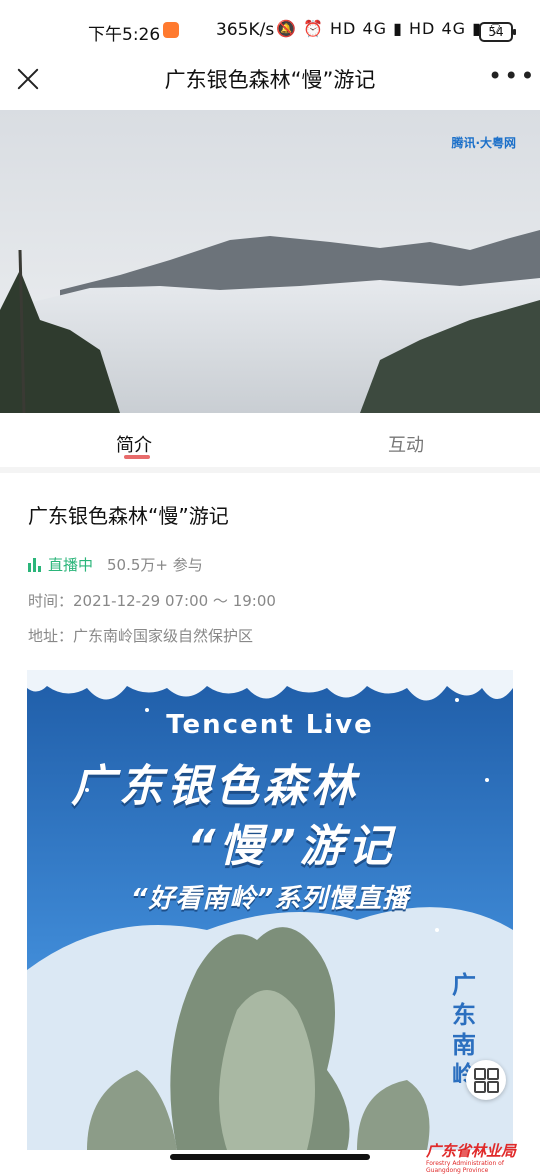  What do you see at coordinates (497, 32) in the screenshot?
I see `battery-icon: 54` at bounding box center [497, 32].